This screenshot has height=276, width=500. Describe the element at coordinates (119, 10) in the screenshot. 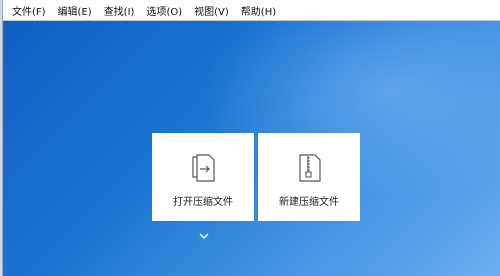

I see `menu-find: 查找(I)` at that location.